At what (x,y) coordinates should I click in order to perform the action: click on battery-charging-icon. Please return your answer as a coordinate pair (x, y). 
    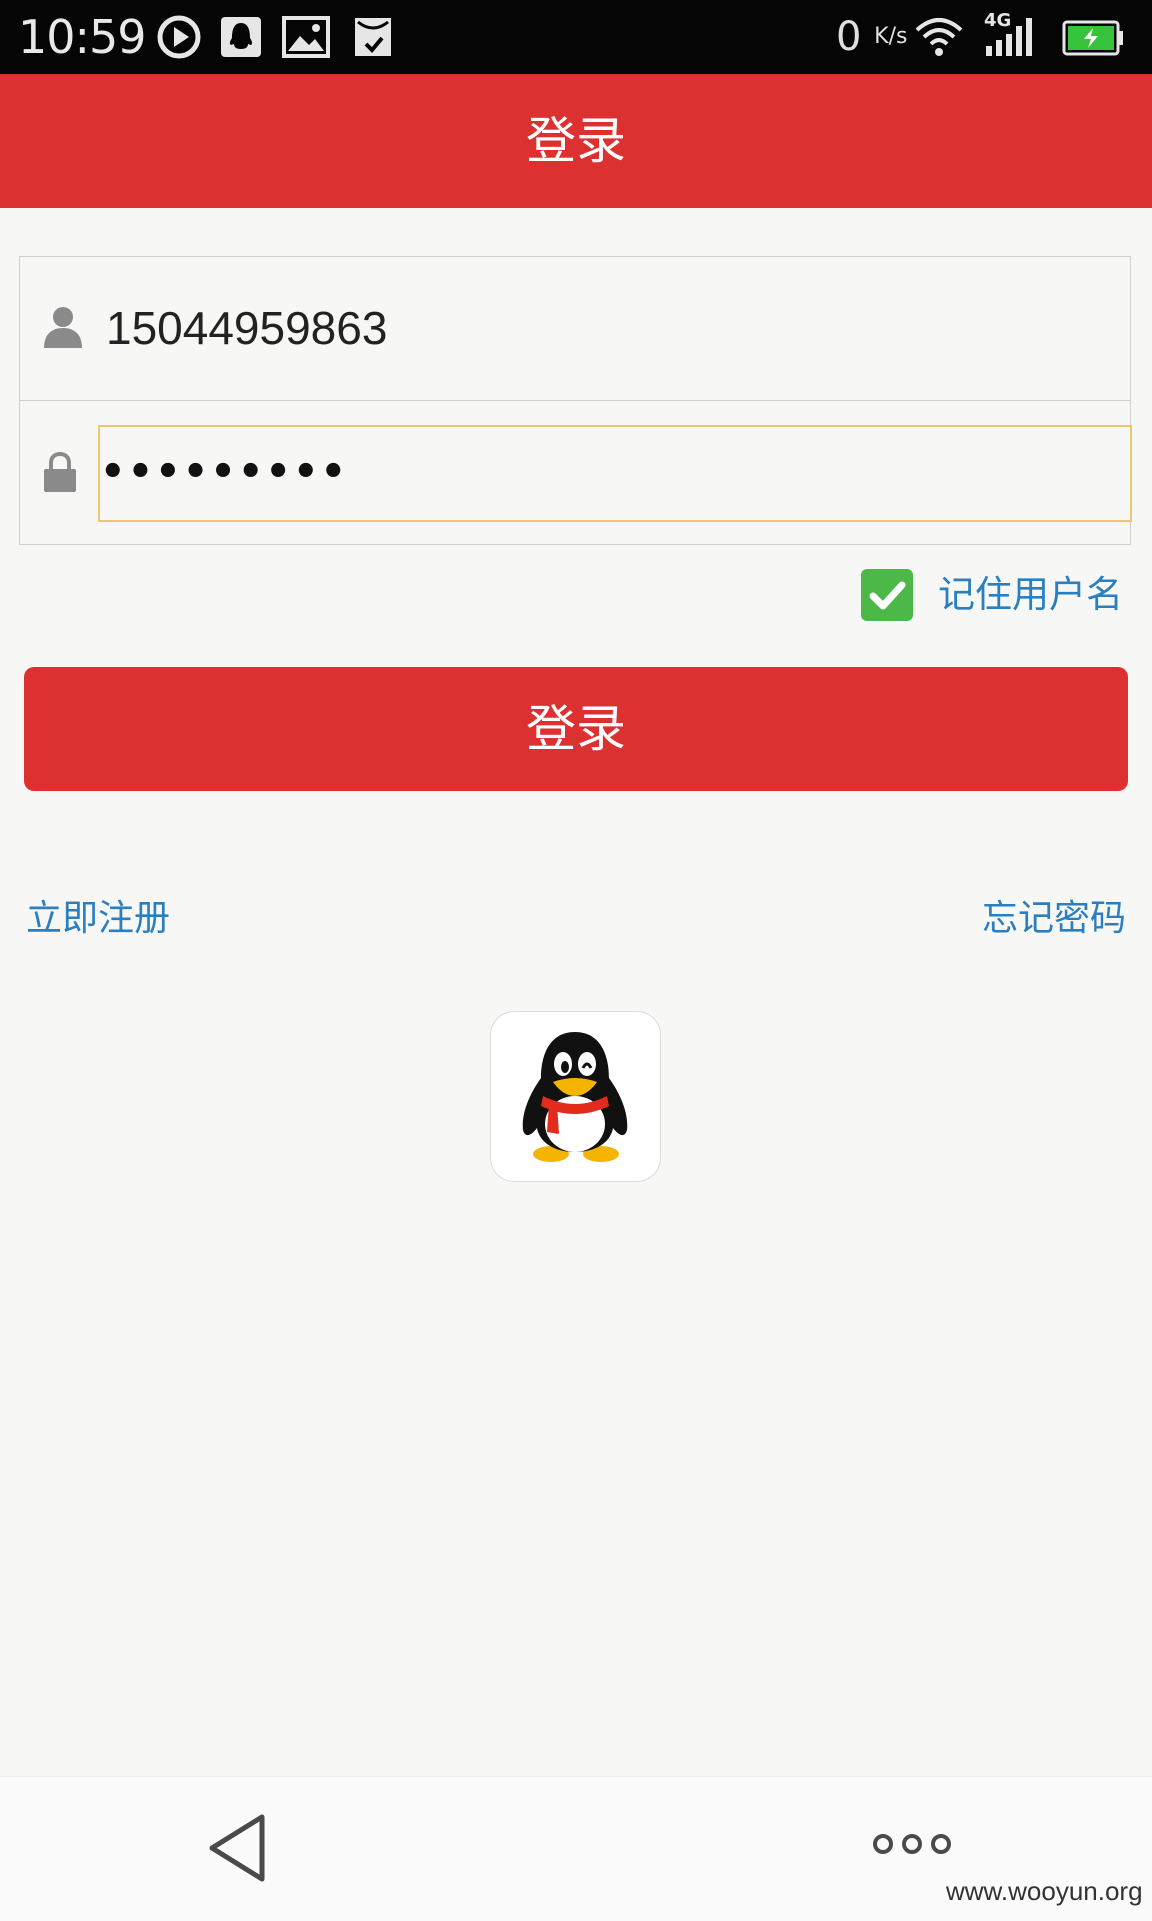
    Looking at the image, I should click on (1092, 38).